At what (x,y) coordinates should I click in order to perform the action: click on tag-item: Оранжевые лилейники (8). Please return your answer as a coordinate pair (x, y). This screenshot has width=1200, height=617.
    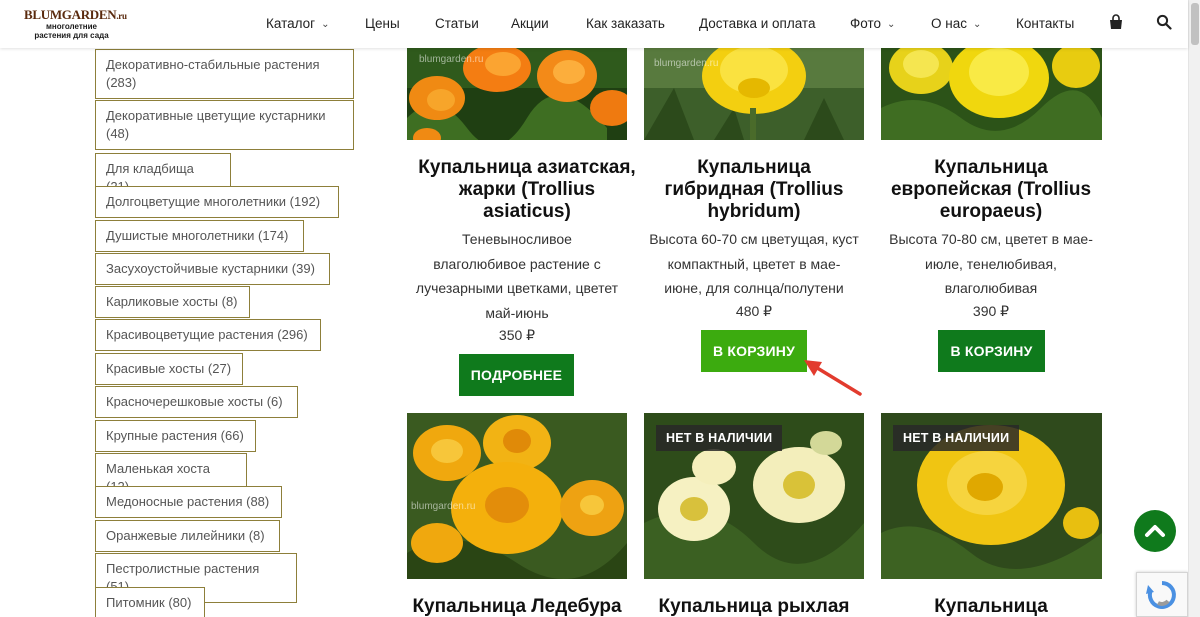
    Looking at the image, I should click on (187, 536).